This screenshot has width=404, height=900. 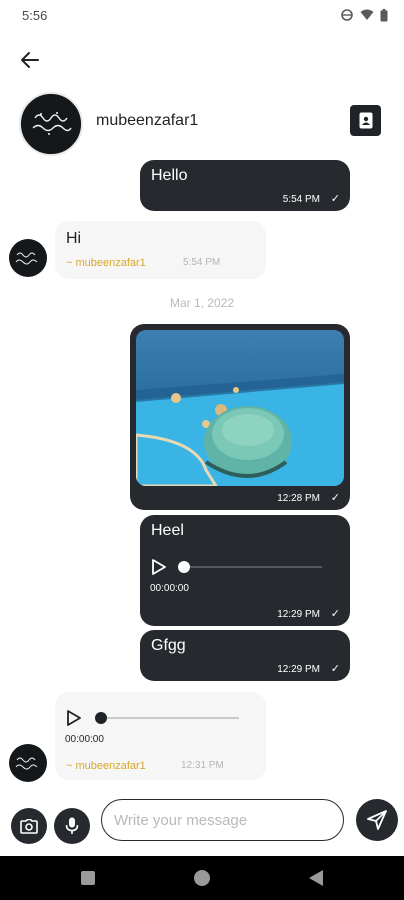 What do you see at coordinates (347, 15) in the screenshot?
I see `cast-icon` at bounding box center [347, 15].